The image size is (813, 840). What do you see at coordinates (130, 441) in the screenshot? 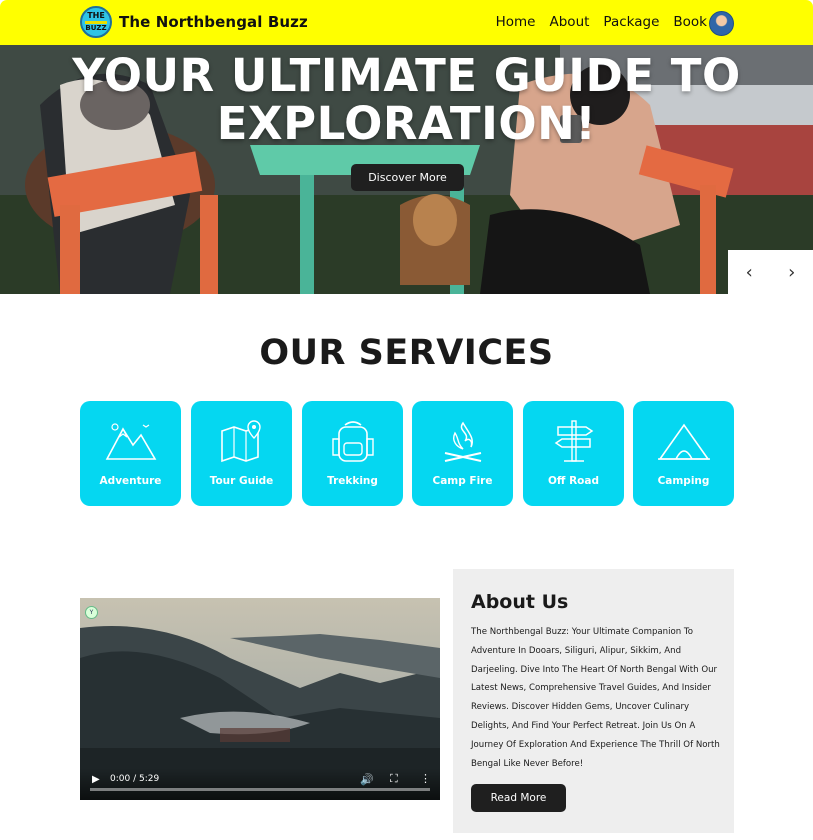
I see `mountain-icon` at bounding box center [130, 441].